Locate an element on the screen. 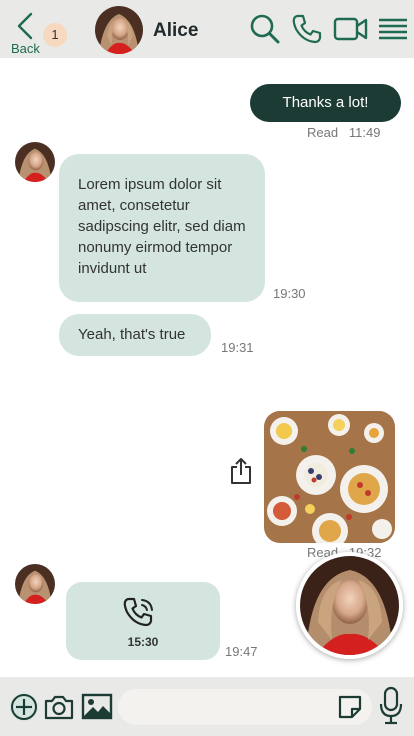  message-time: 19:30 is located at coordinates (289, 293).